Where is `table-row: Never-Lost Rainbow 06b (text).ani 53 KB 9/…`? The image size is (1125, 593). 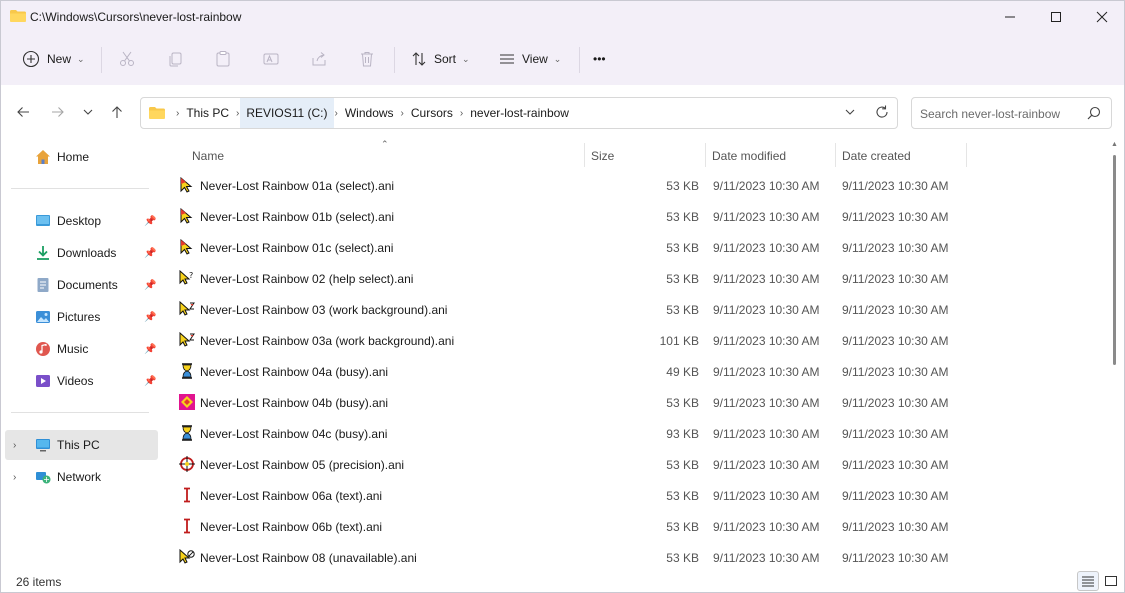 table-row: Never-Lost Rainbow 06b (text).ani 53 KB 9/… is located at coordinates (574, 526).